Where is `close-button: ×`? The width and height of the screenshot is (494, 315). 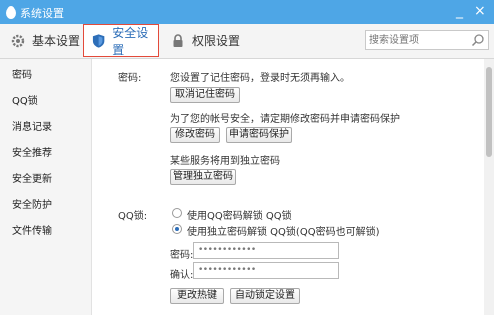 close-button: × is located at coordinates (480, 11).